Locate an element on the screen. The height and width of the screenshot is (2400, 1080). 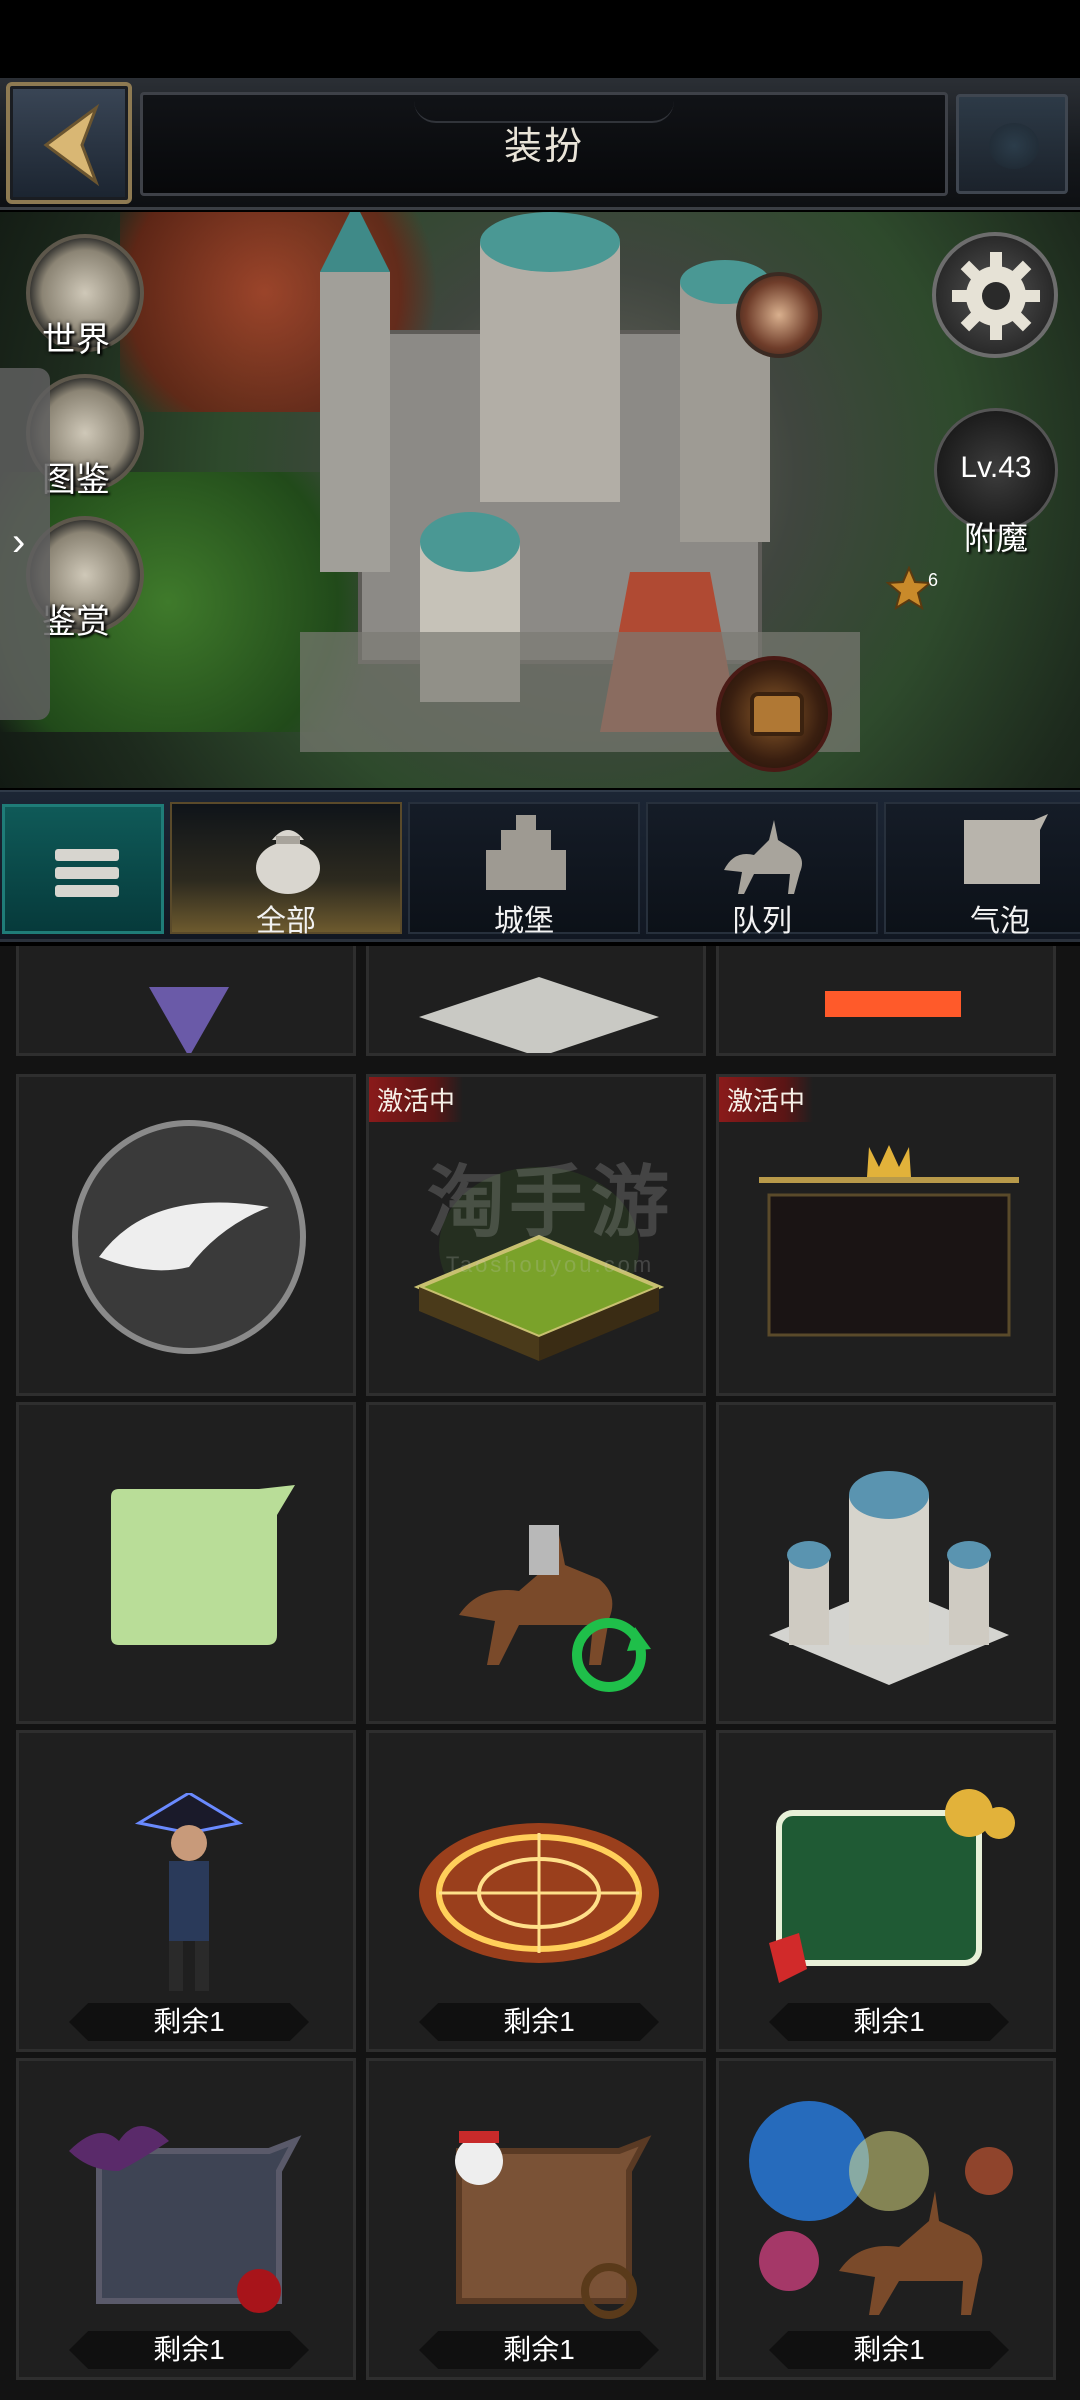
category-tabs: 全部 城堡 队列 气泡 is located at coordinates (540, 866).